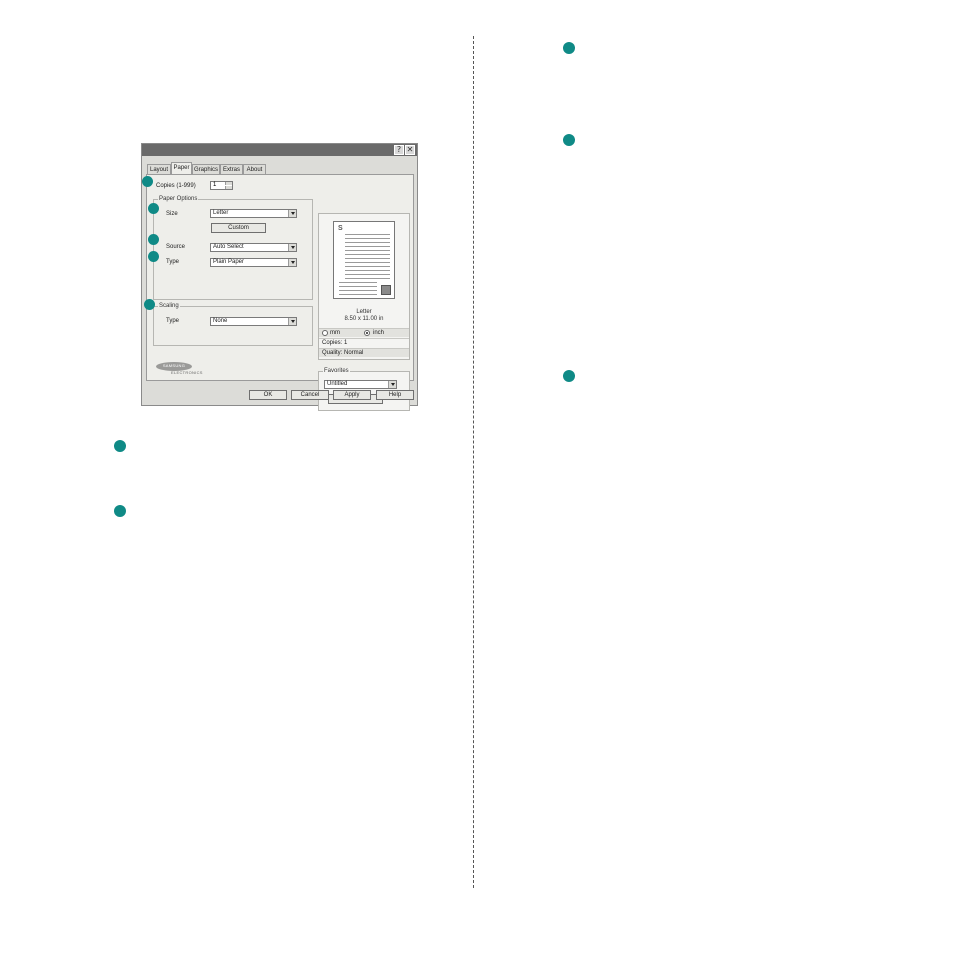 This screenshot has height=954, width=954. Describe the element at coordinates (178, 199) in the screenshot. I see `paper-options-title: Paper Options` at that location.